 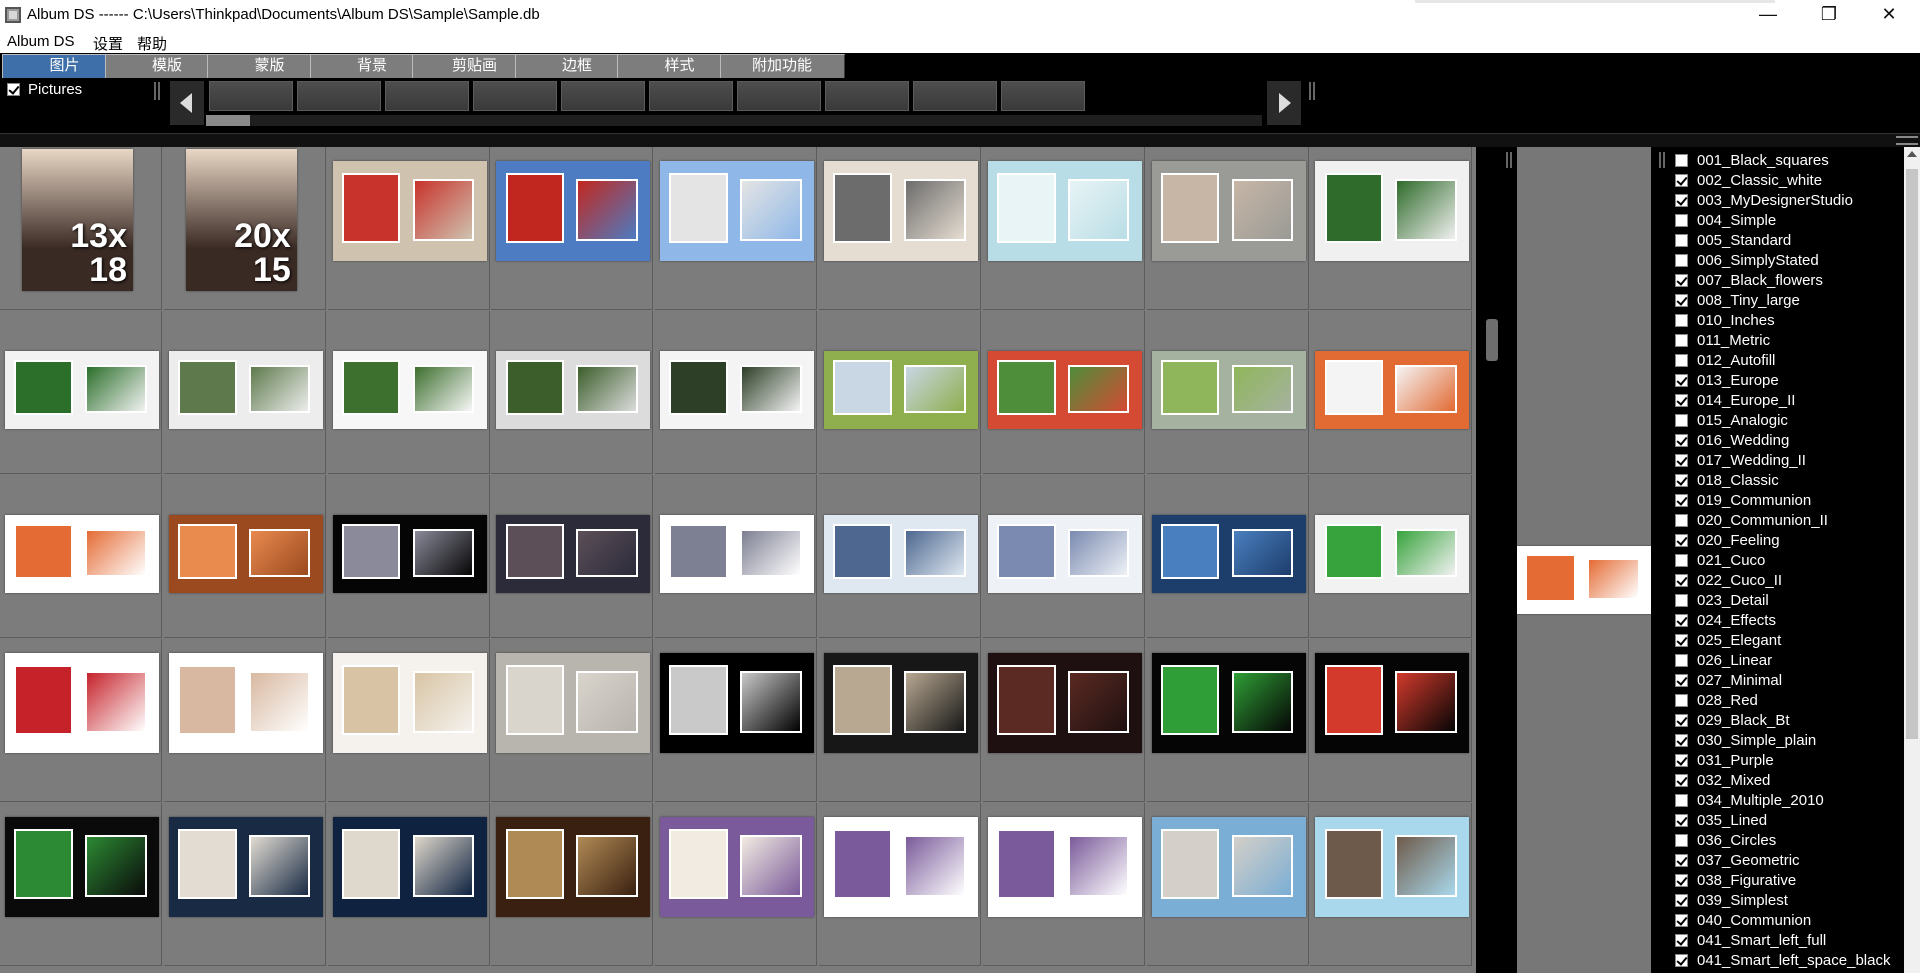 I want to click on style-list-item: 002_Classic_white, so click(x=1785, y=181).